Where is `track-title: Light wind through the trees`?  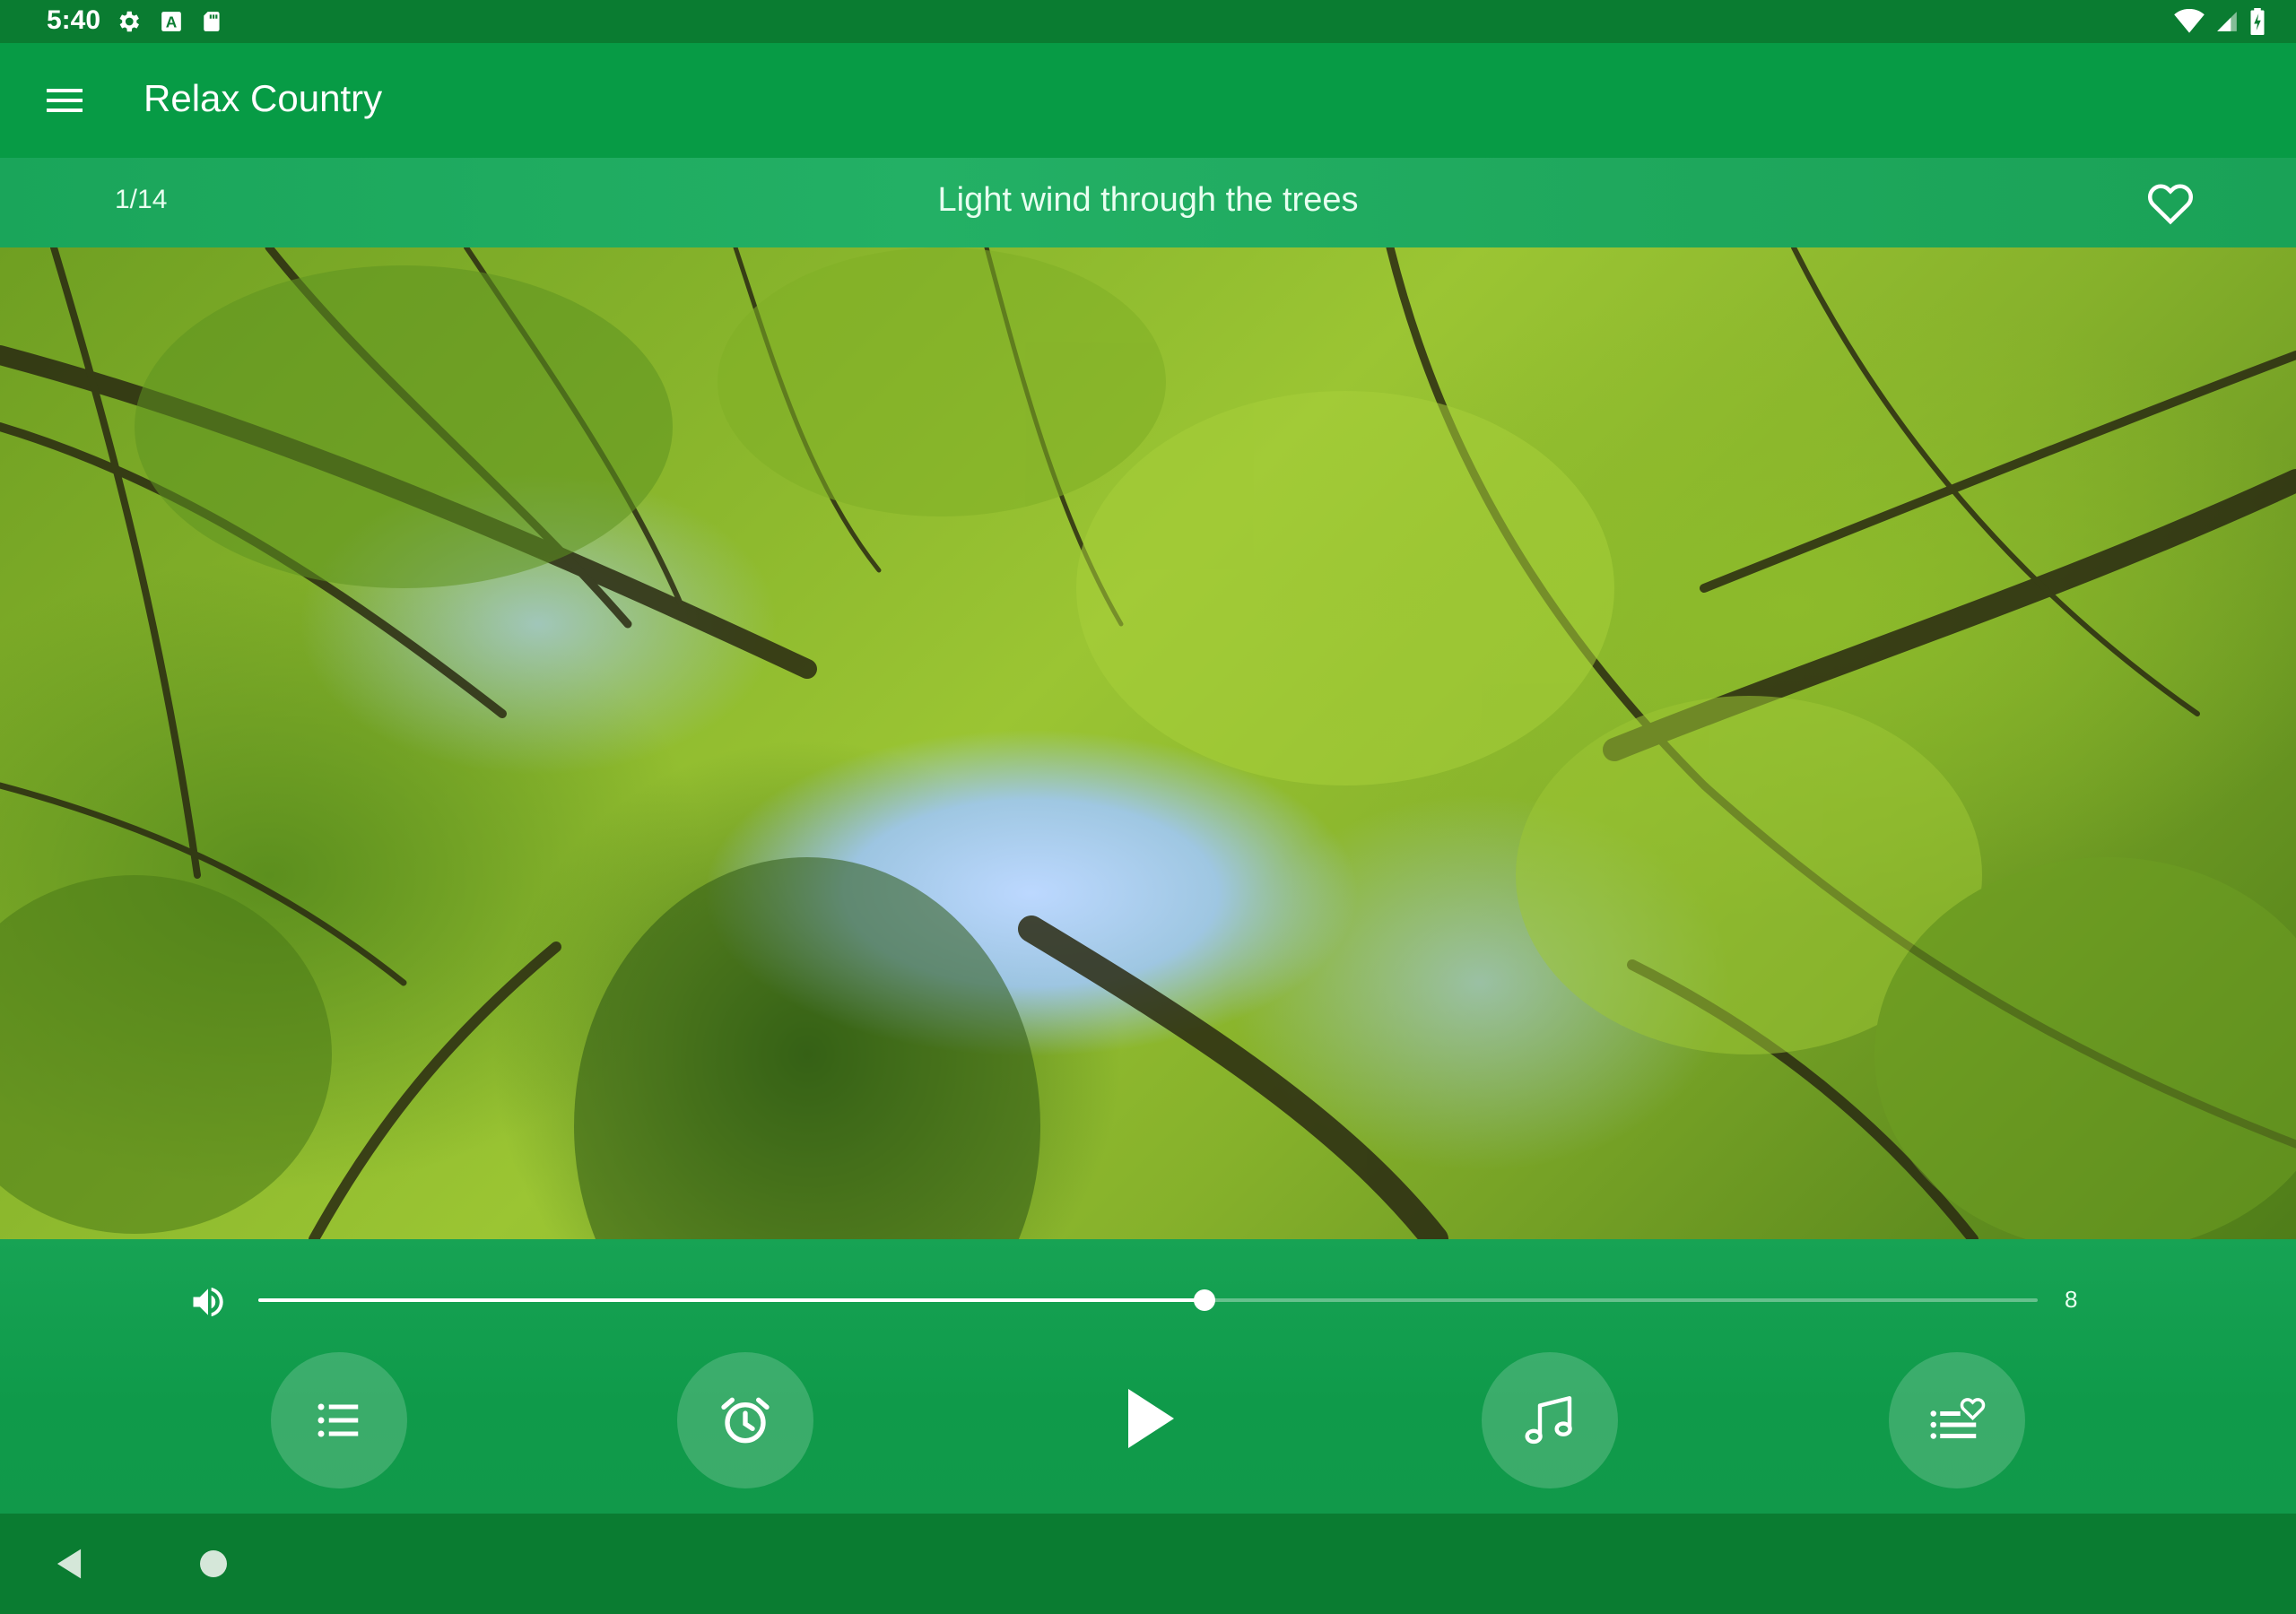
track-title: Light wind through the trees is located at coordinates (1148, 200).